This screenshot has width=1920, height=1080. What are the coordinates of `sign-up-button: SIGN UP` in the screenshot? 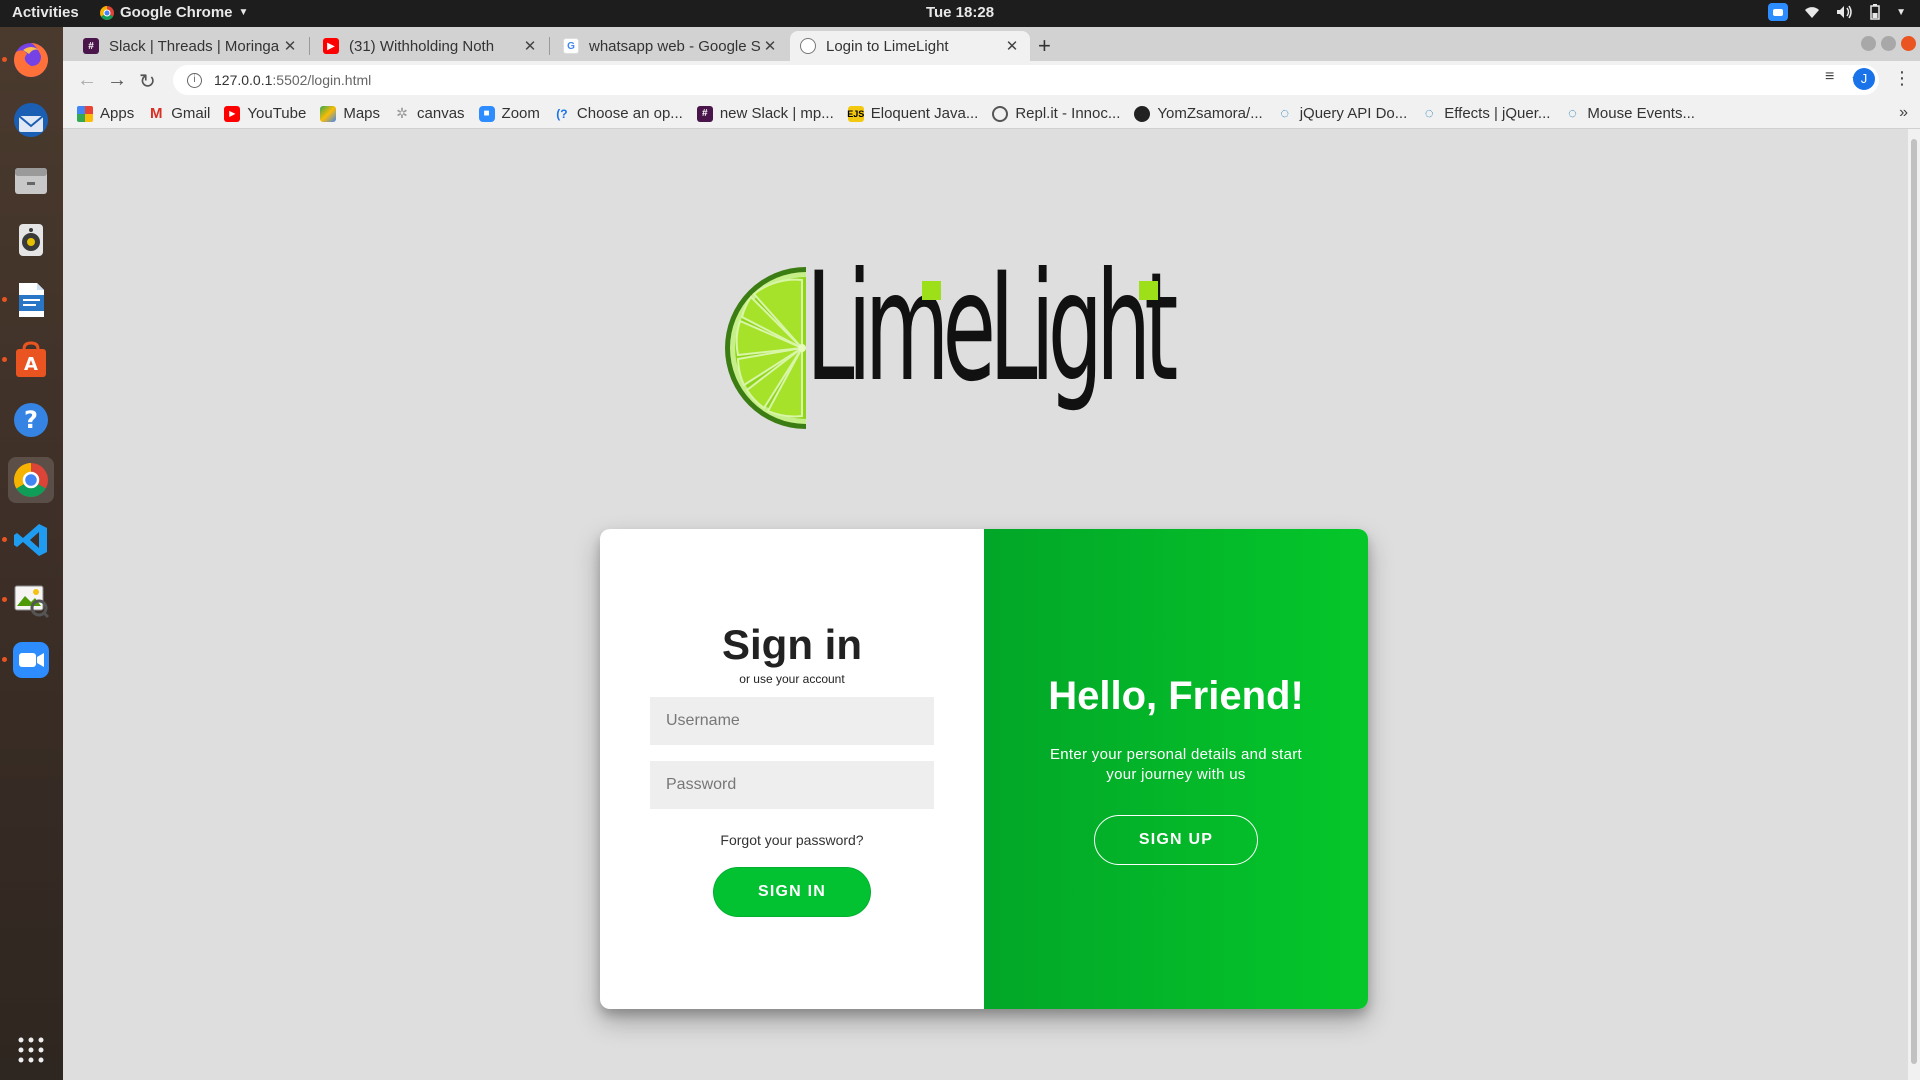 It's located at (1176, 840).